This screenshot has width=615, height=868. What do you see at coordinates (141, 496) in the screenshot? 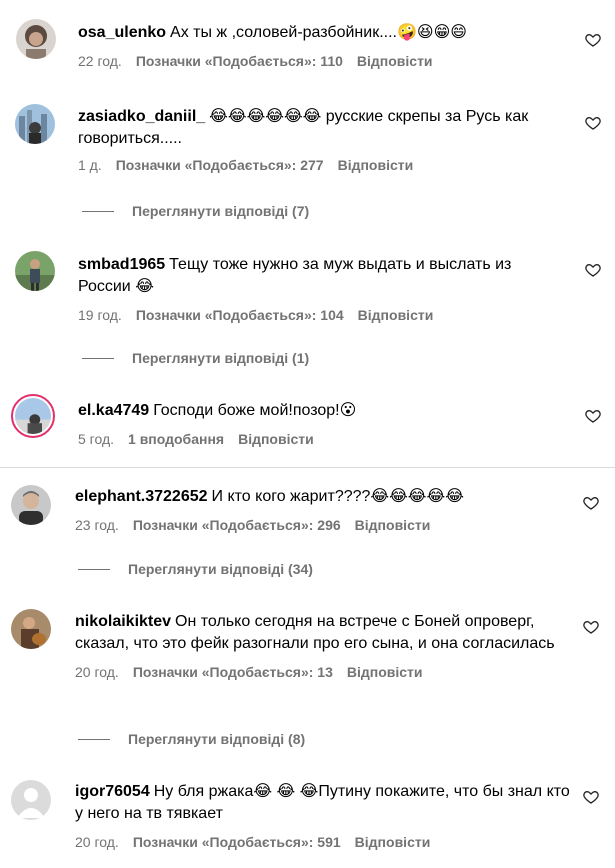
I see `comment-username: elephant.3722652` at bounding box center [141, 496].